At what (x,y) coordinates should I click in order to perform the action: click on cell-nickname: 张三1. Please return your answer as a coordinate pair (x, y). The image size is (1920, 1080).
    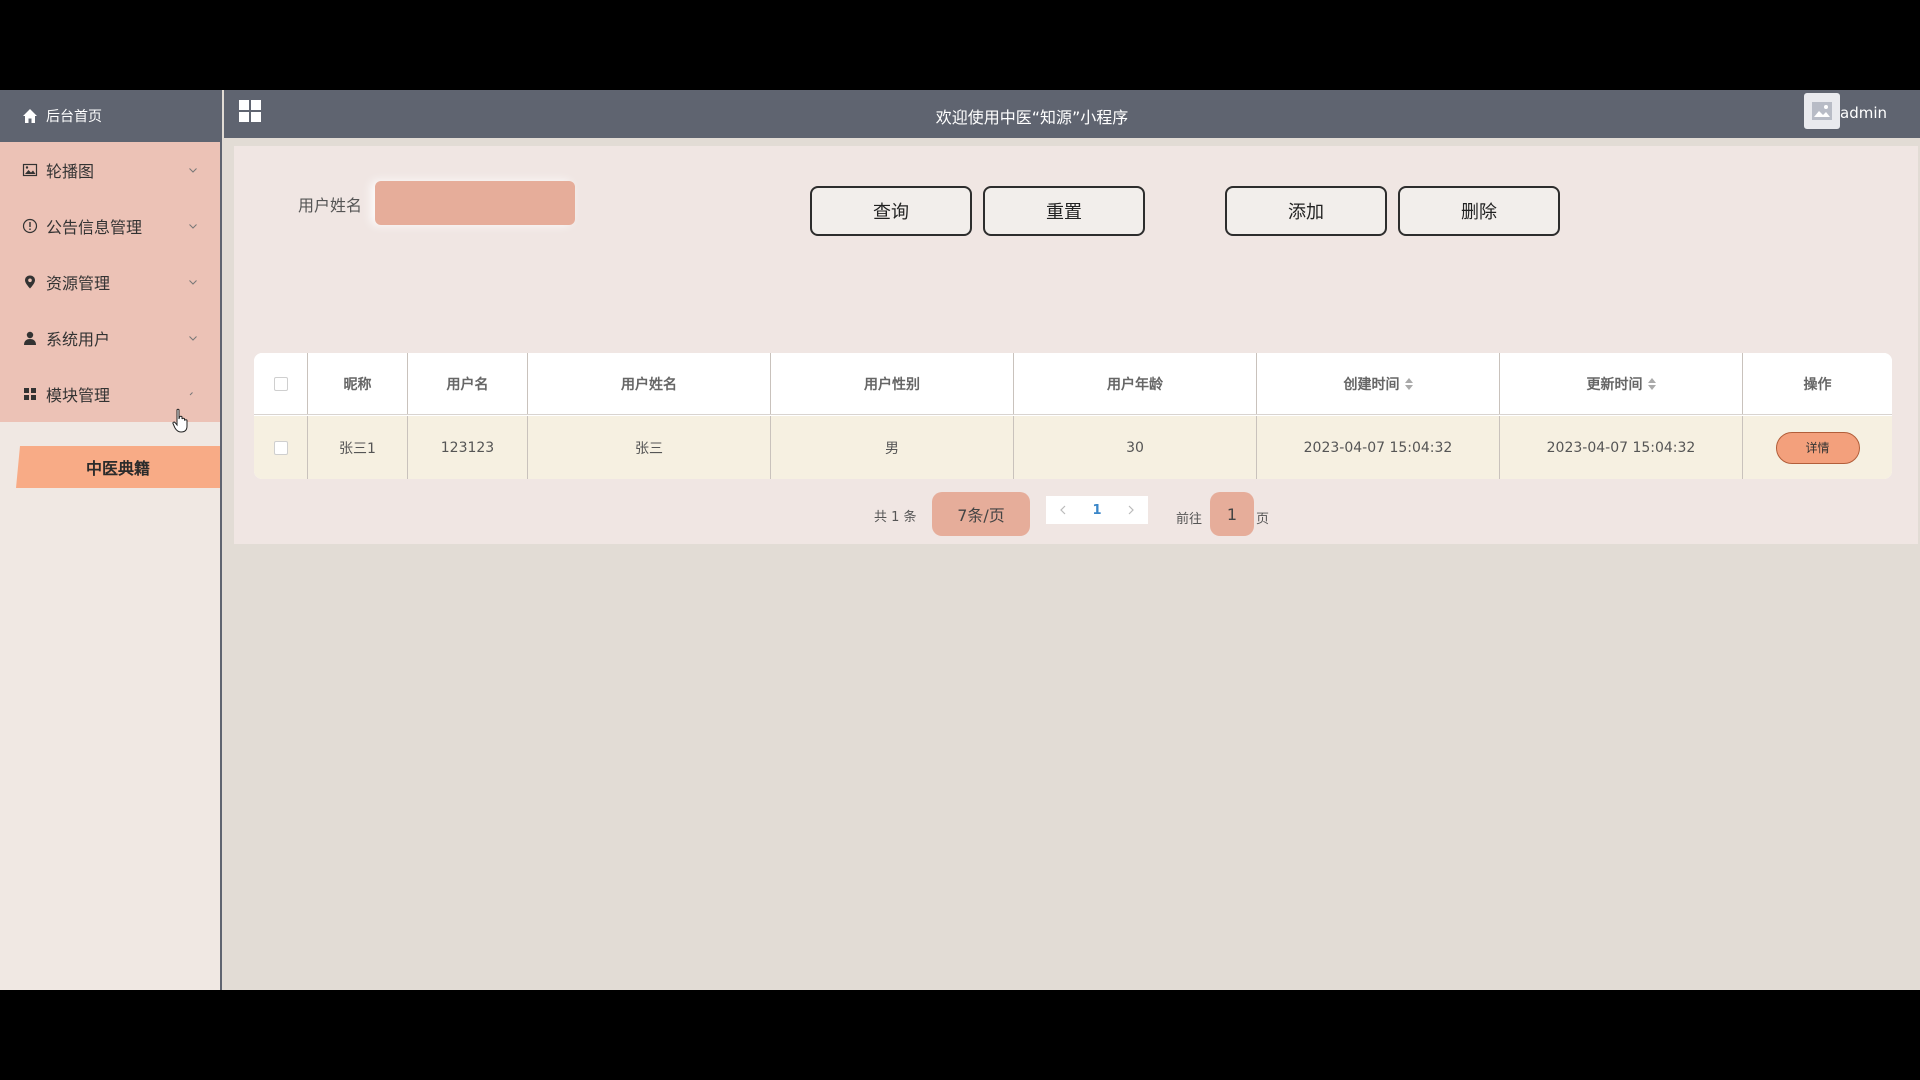
    Looking at the image, I should click on (358, 447).